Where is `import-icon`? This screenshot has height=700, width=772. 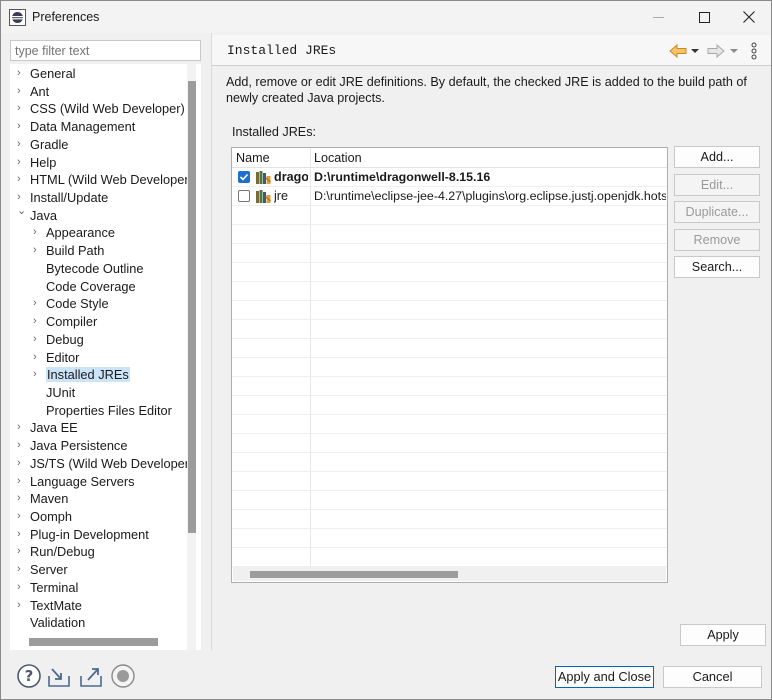
import-icon is located at coordinates (59, 676).